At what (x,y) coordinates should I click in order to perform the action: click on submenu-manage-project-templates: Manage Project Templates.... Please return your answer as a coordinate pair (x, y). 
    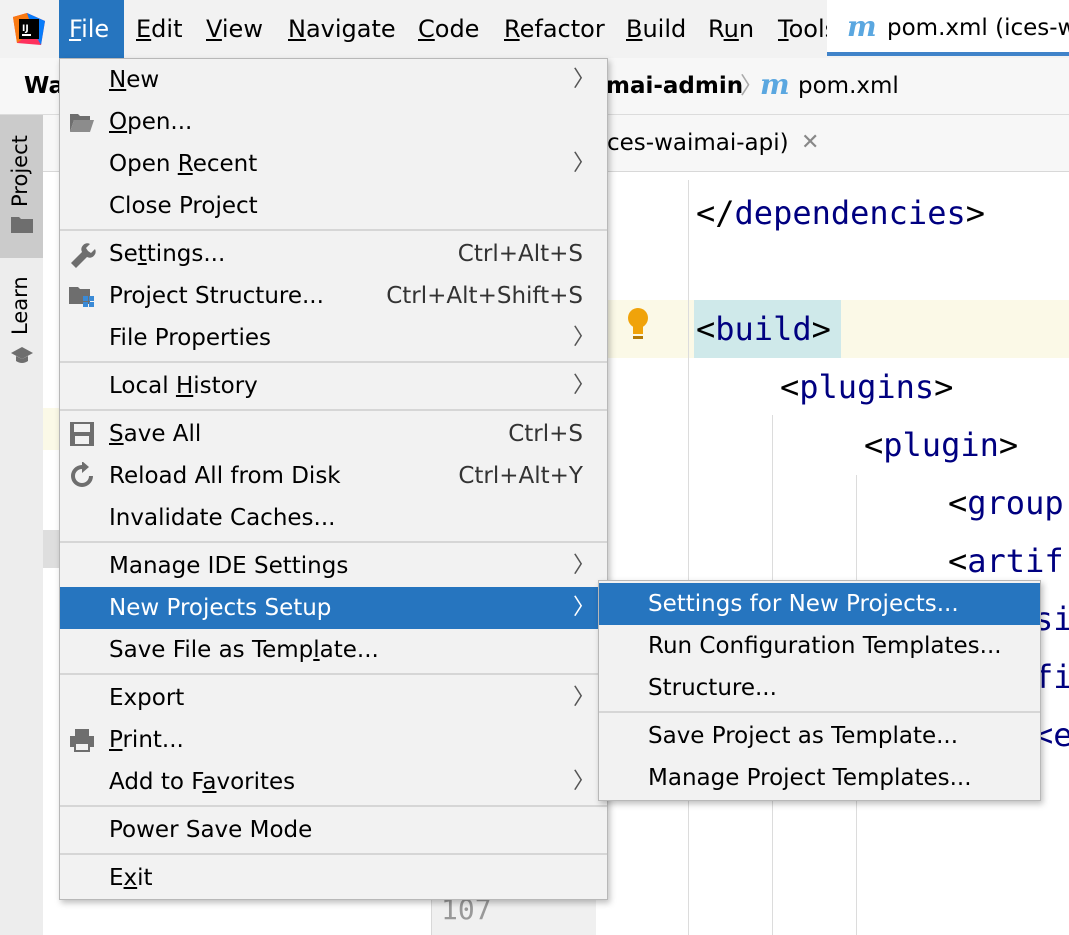
    Looking at the image, I should click on (819, 778).